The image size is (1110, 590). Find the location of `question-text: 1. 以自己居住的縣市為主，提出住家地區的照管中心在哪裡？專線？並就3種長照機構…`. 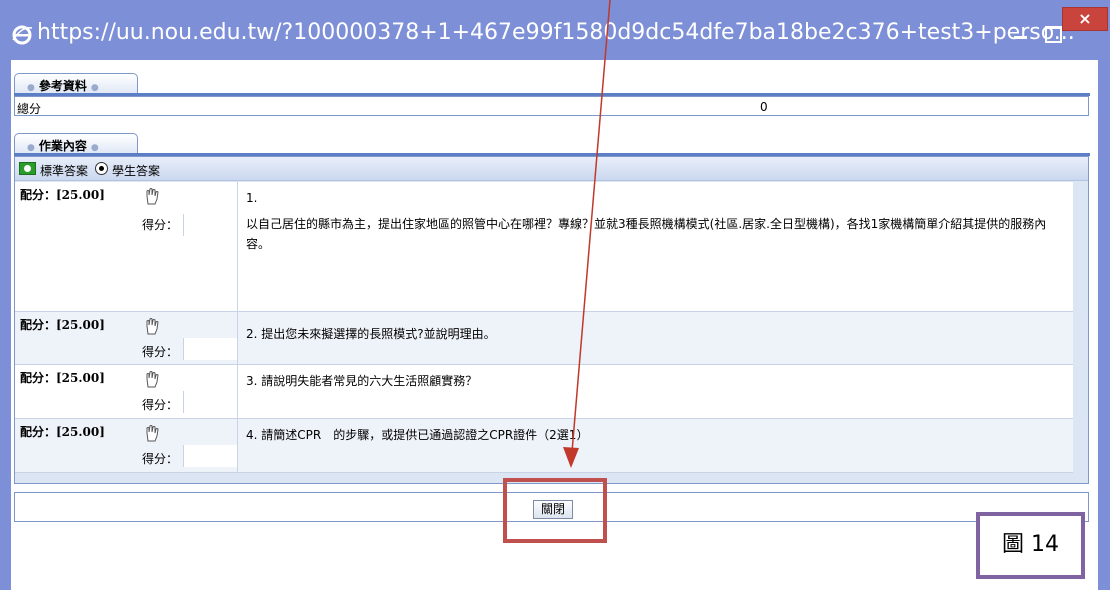

question-text: 1. 以自己居住的縣市為主，提出住家地區的照管中心在哪裡？專線？並就3種長照機構… is located at coordinates (646, 221).